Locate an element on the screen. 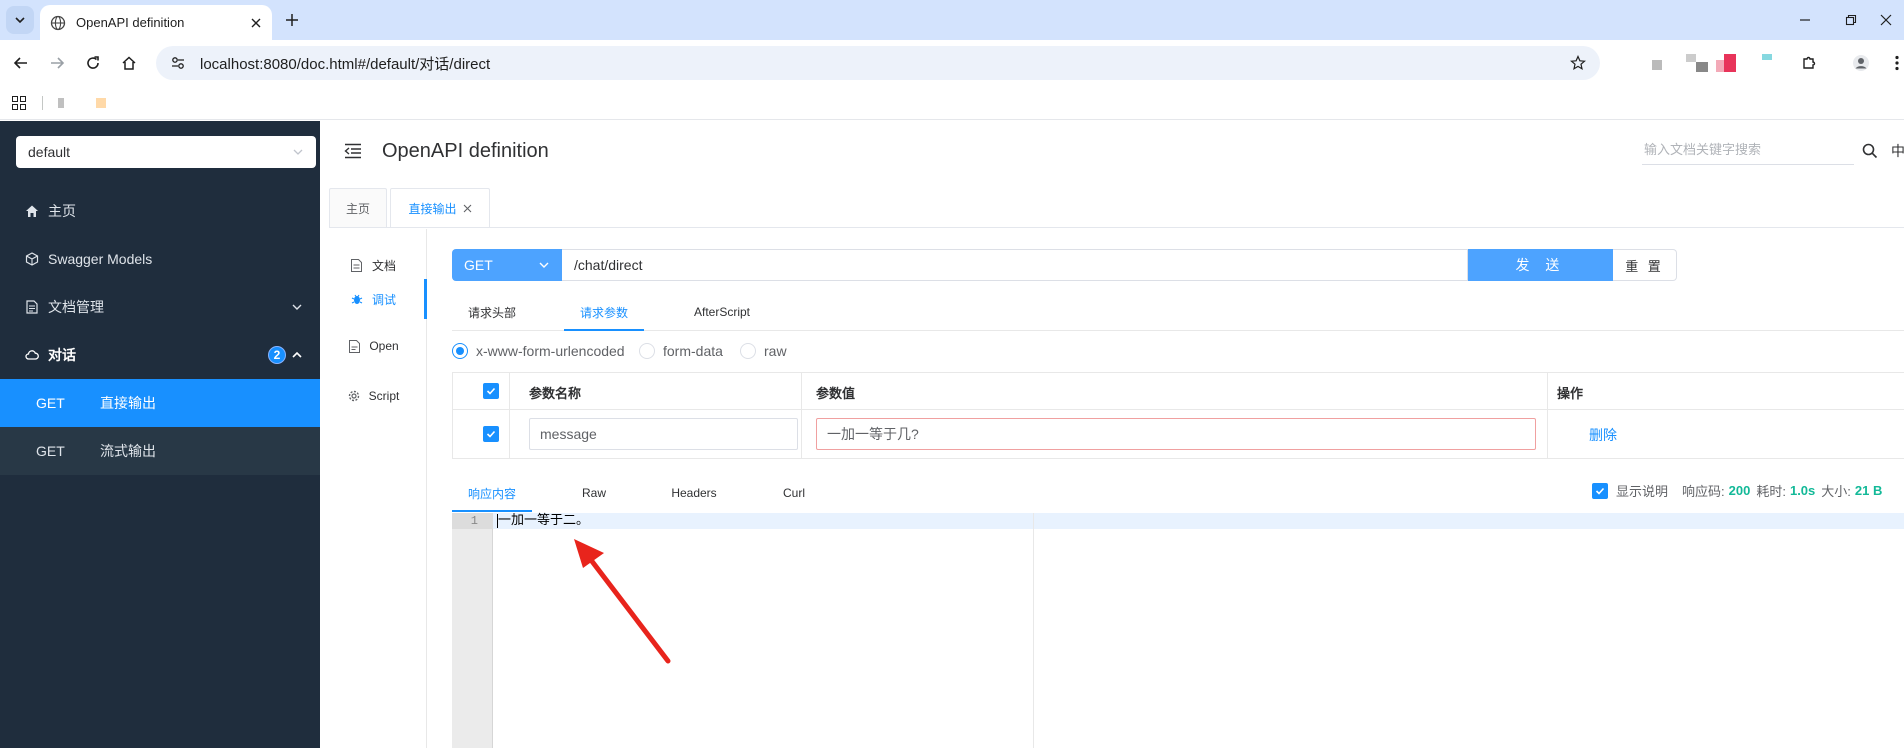 The image size is (1904, 748). tab-label: 直接输出 is located at coordinates (432, 208).